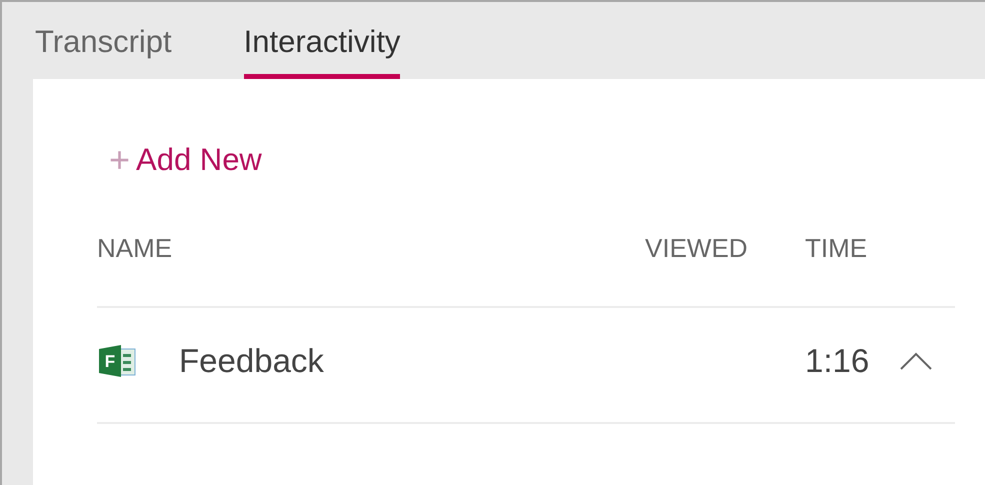 The image size is (985, 485). I want to click on row-name: Feedback, so click(251, 361).